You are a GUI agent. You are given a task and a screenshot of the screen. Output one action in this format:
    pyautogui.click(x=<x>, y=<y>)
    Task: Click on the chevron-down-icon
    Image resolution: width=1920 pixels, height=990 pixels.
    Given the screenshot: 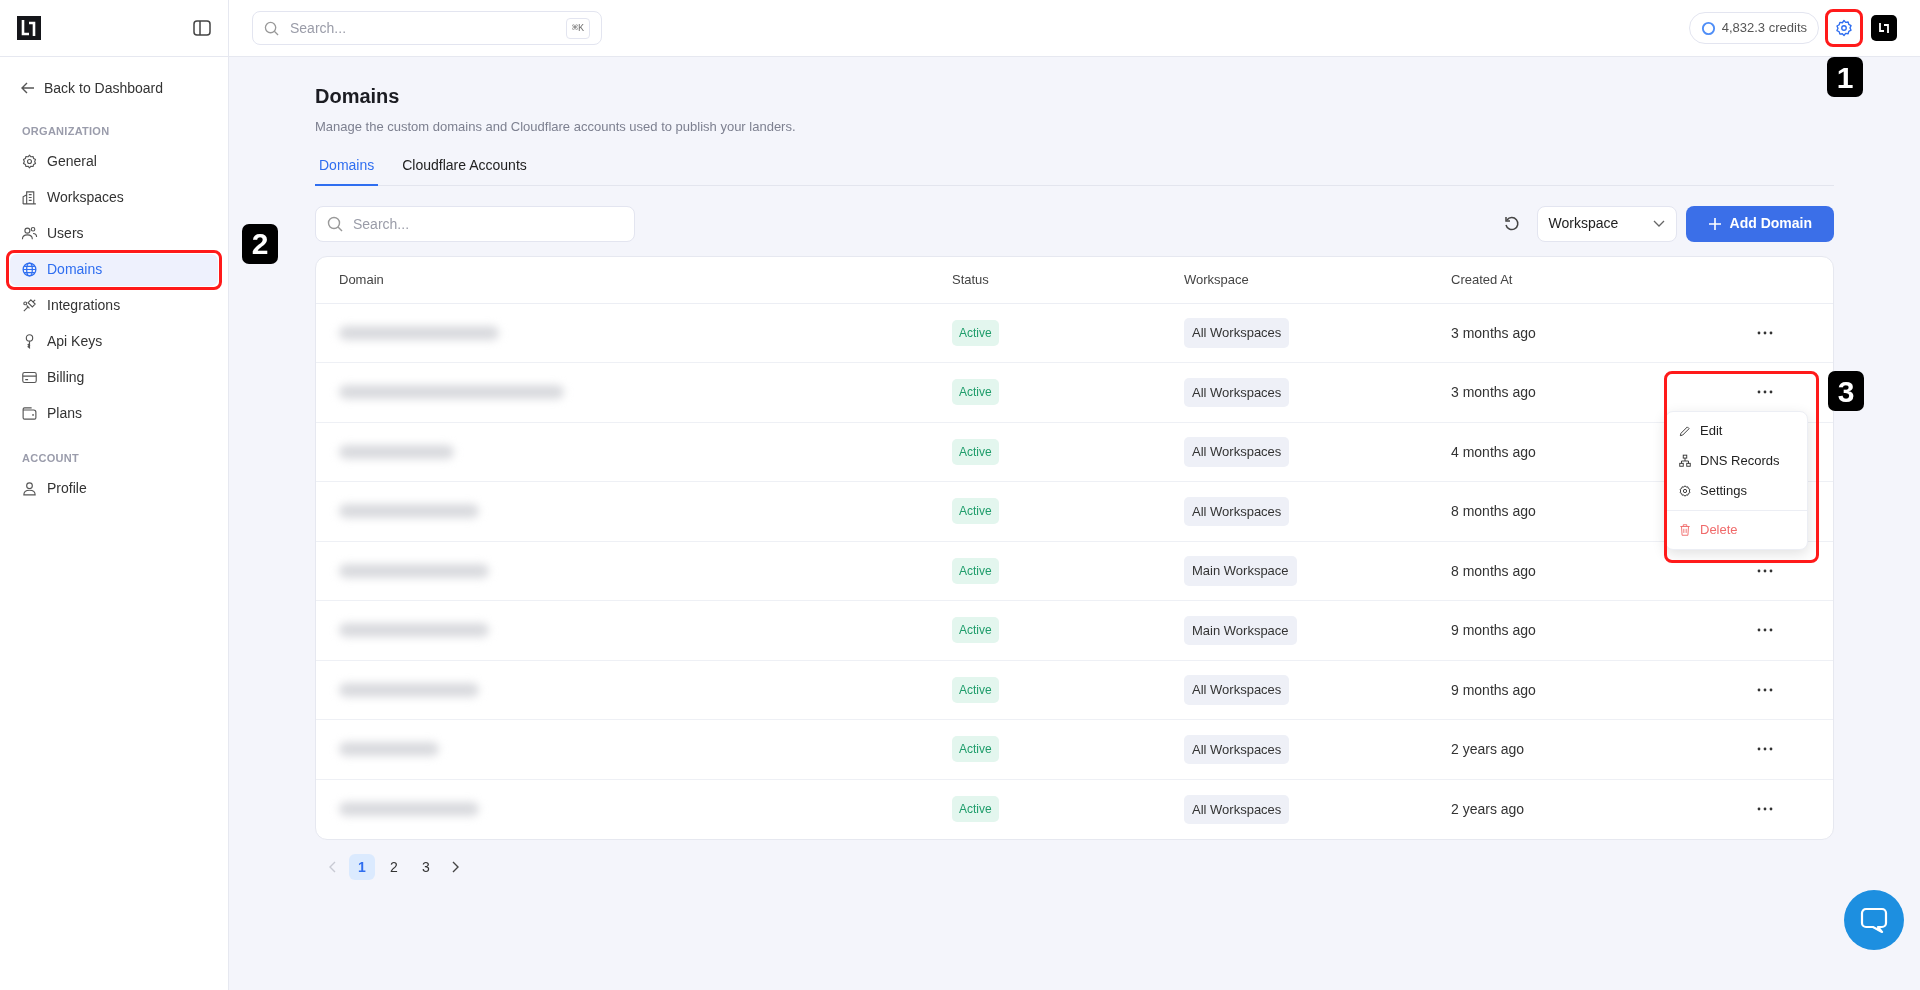 What is the action you would take?
    pyautogui.click(x=1658, y=223)
    